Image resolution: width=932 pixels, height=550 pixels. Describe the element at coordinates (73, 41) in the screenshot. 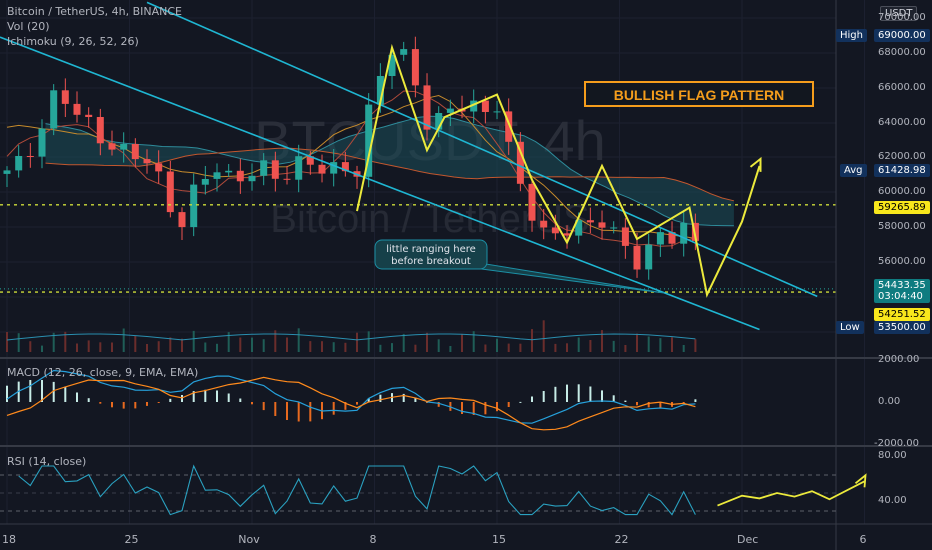

I see `ichimoku-legend: Ichimoku (9, 26, 52, 26)` at that location.